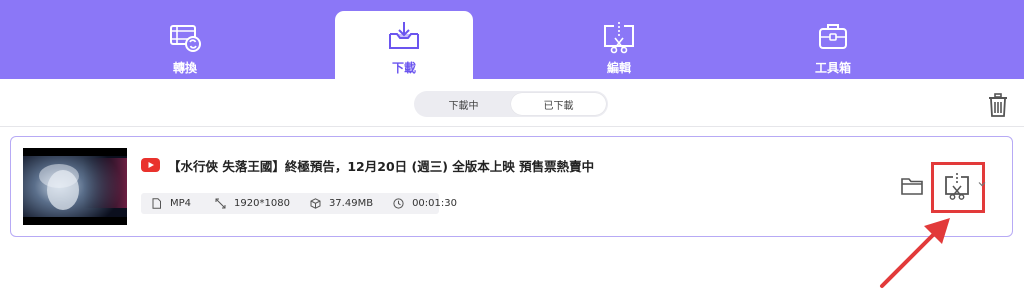 Image resolution: width=1024 pixels, height=308 pixels. What do you see at coordinates (832, 68) in the screenshot?
I see `tab-toolbox-label: 工具箱` at bounding box center [832, 68].